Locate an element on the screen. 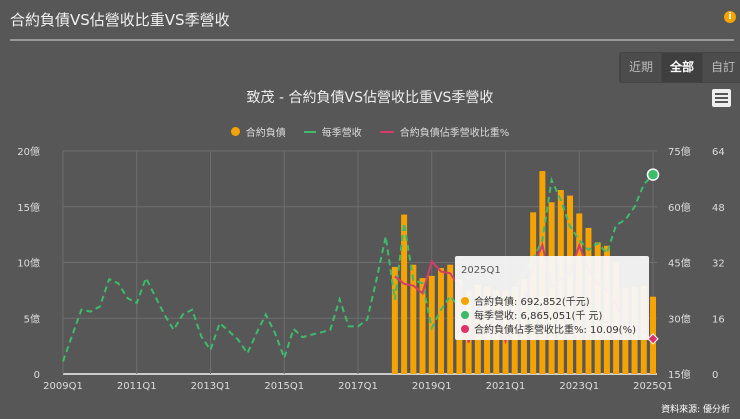 This screenshot has width=740, height=419. axis-tick-label: 10億 is located at coordinates (28, 263).